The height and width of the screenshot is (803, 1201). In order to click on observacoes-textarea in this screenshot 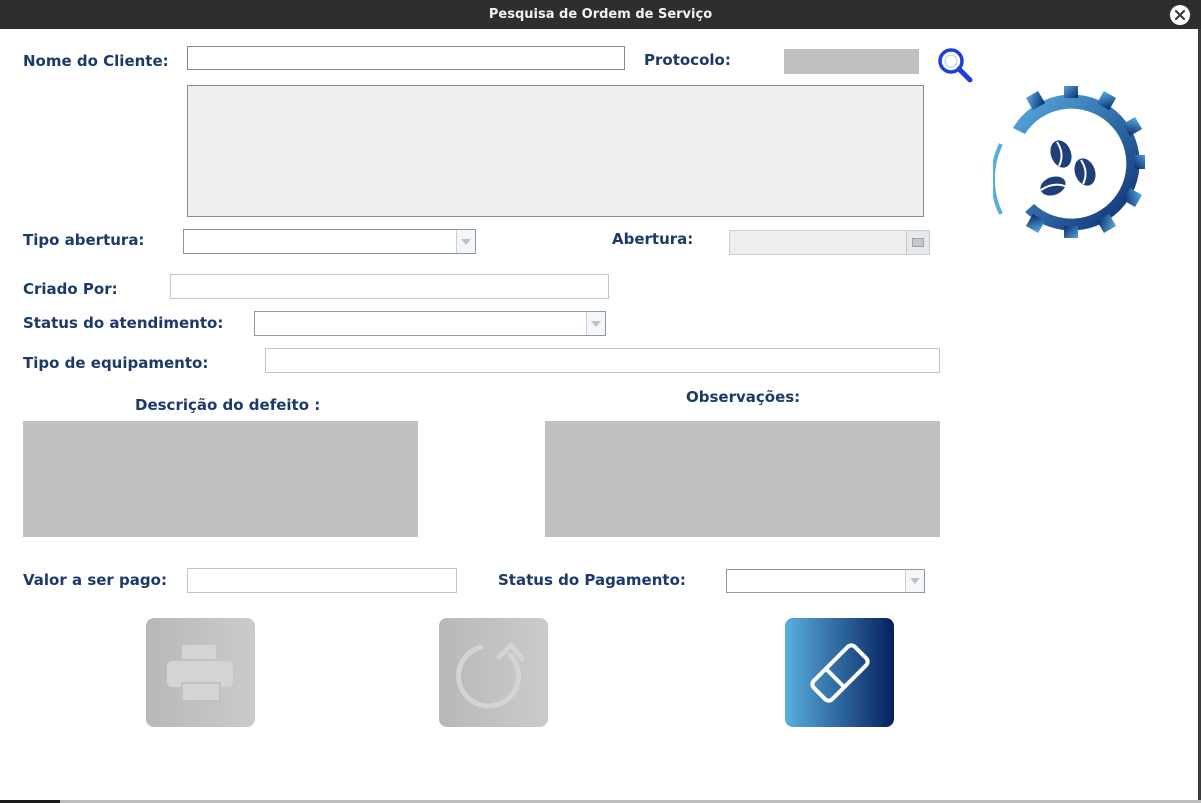, I will do `click(742, 479)`.